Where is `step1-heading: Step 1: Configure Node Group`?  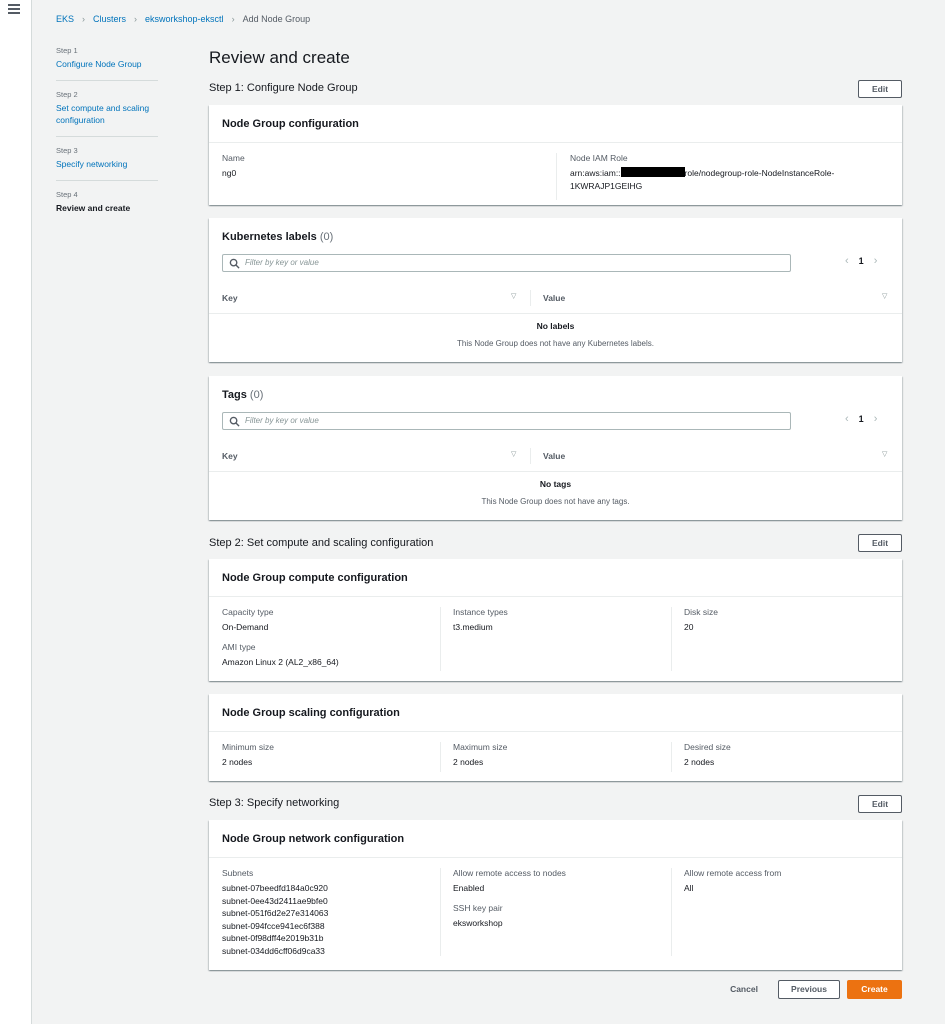 step1-heading: Step 1: Configure Node Group is located at coordinates (283, 88).